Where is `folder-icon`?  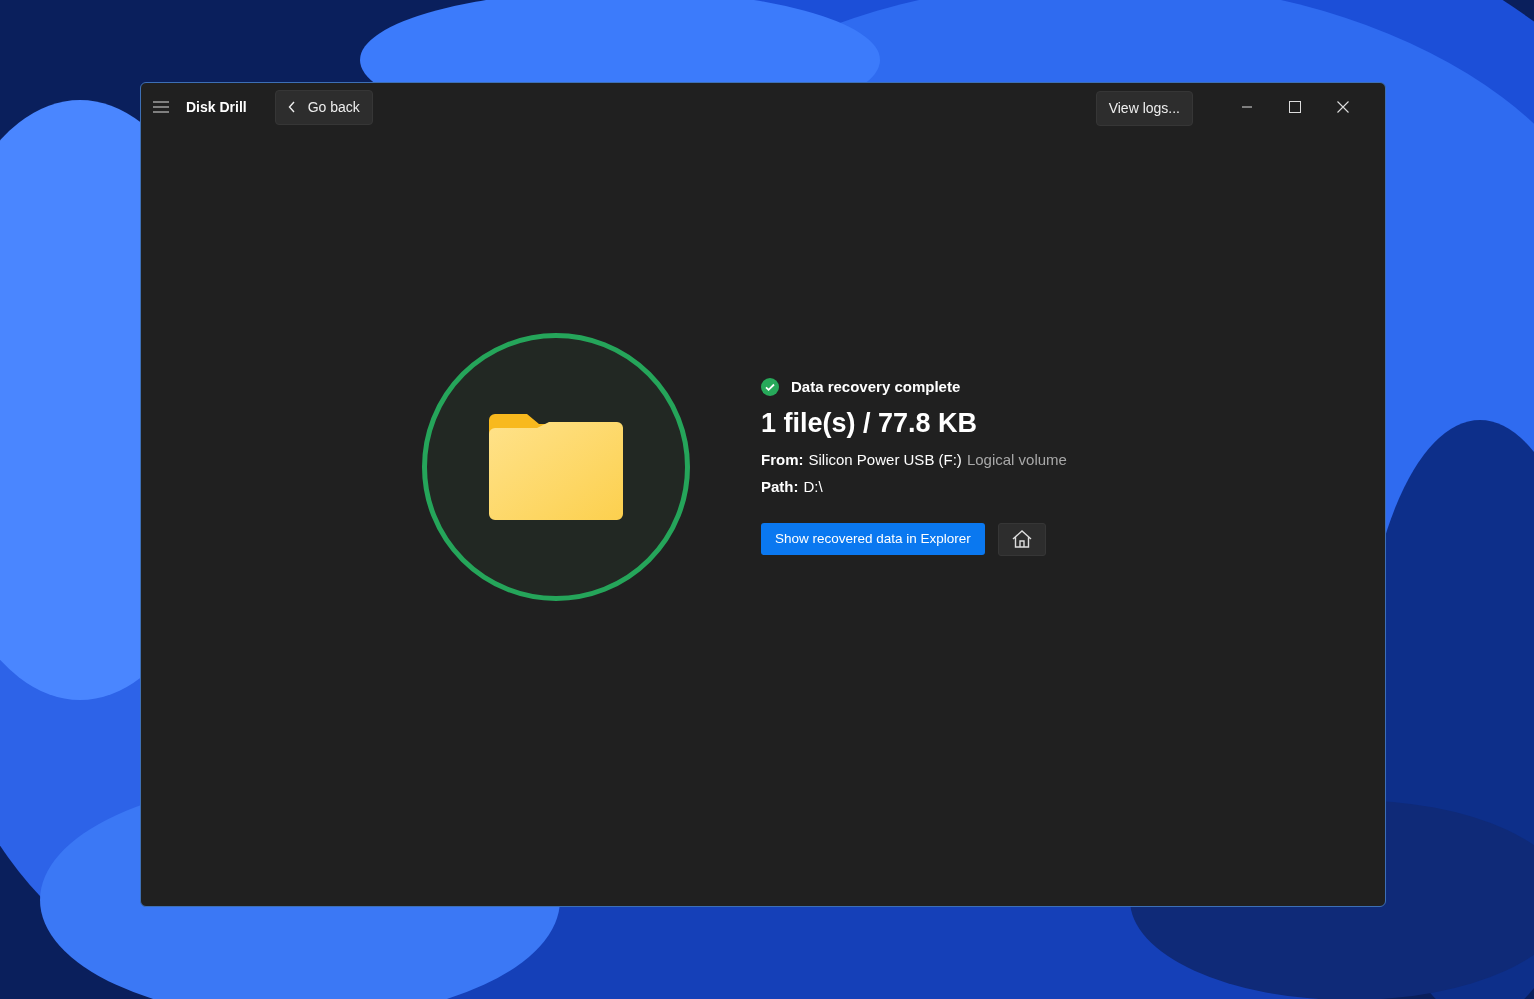
folder-icon is located at coordinates (556, 466).